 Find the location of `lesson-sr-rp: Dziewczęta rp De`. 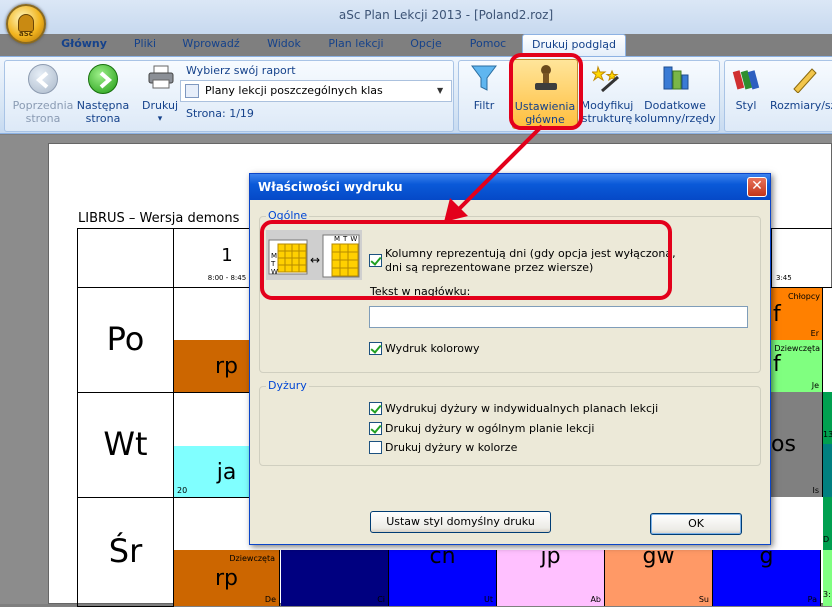

lesson-sr-rp: Dziewczęta rp De is located at coordinates (227, 578).